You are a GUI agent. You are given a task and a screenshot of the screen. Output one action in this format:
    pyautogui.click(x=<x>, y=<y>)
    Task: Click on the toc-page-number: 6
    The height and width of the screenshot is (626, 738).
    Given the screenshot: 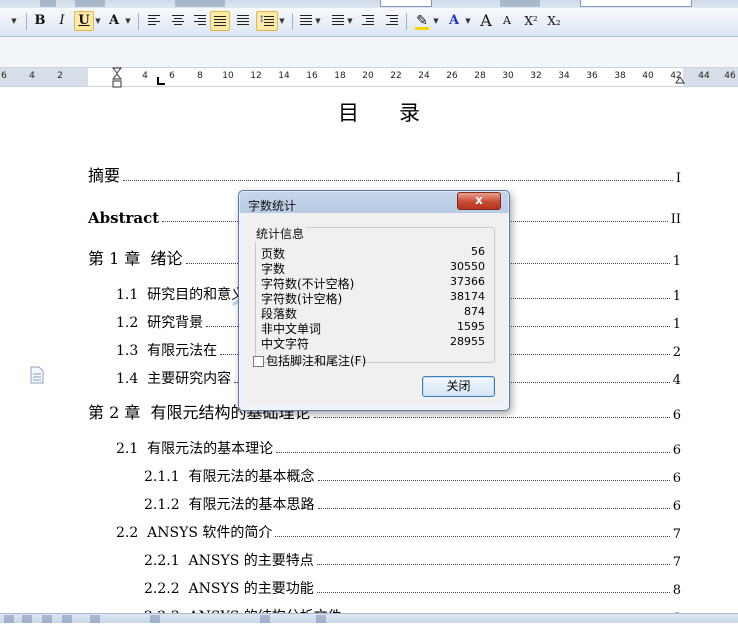 What is the action you would take?
    pyautogui.click(x=676, y=478)
    